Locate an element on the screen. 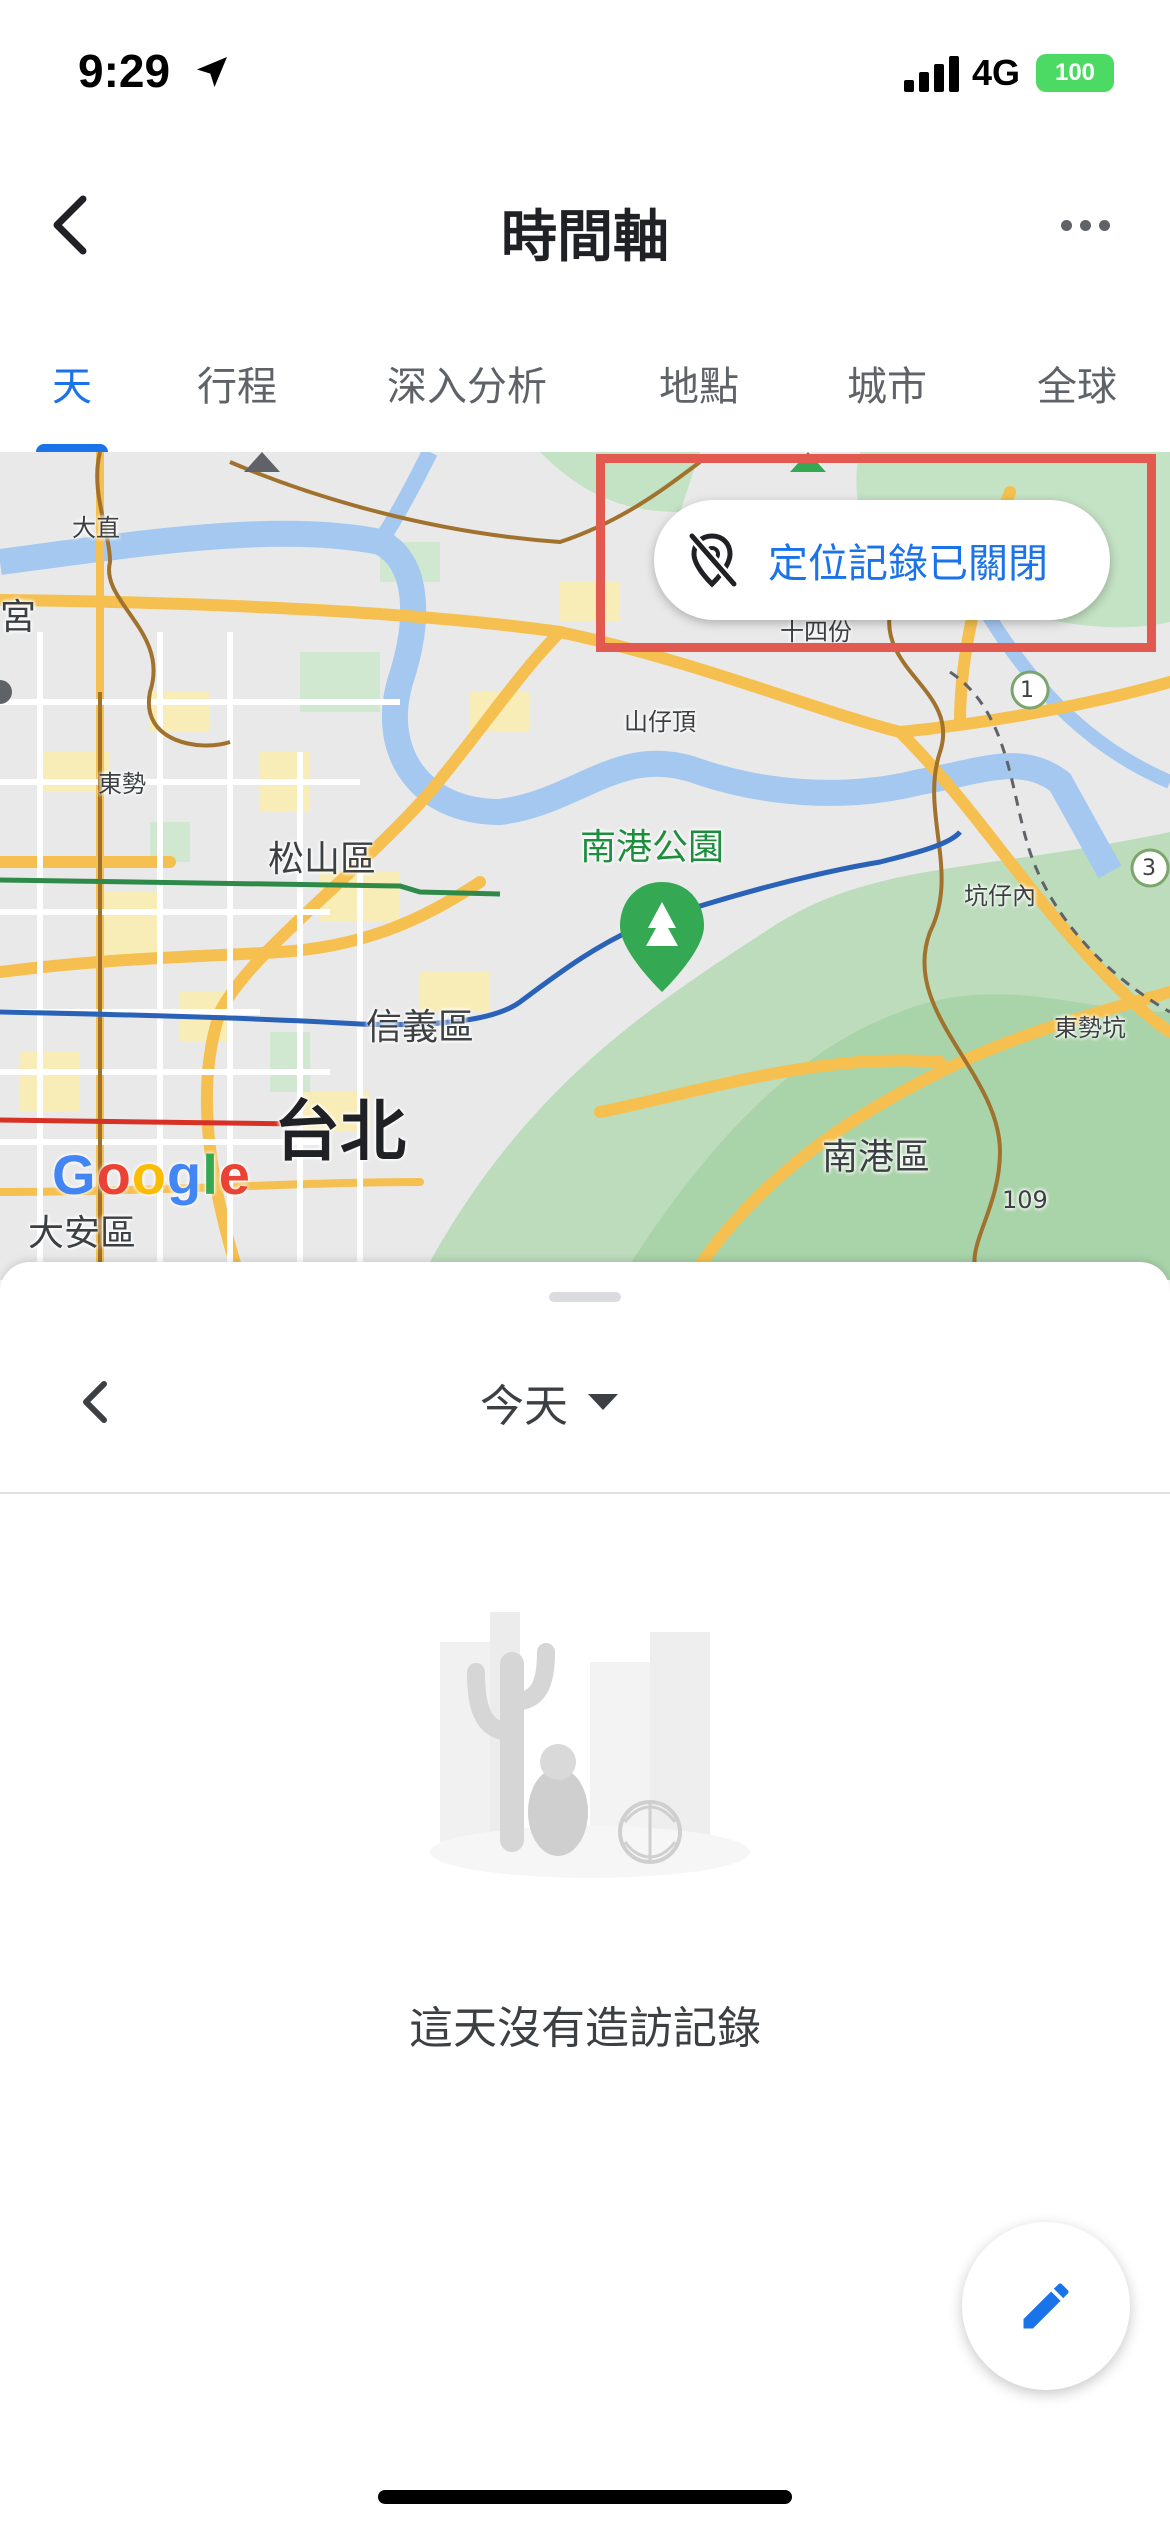  map-label-gong: 宮 is located at coordinates (18, 617).